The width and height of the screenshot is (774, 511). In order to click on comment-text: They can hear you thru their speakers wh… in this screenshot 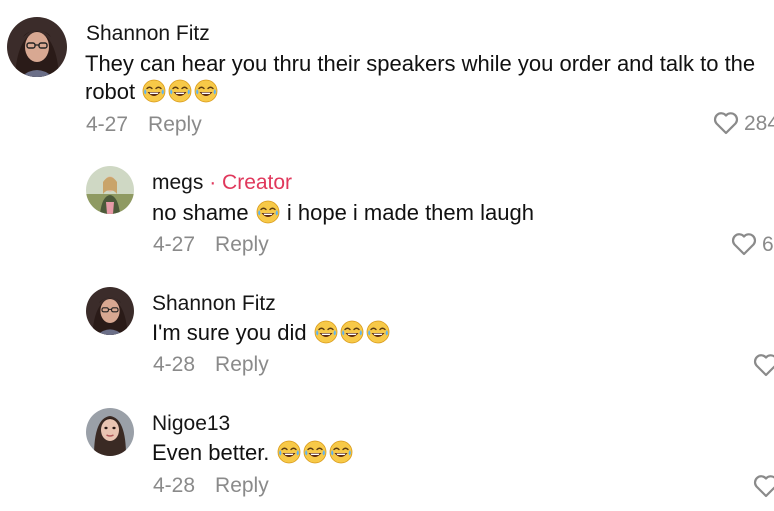, I will do `click(420, 78)`.